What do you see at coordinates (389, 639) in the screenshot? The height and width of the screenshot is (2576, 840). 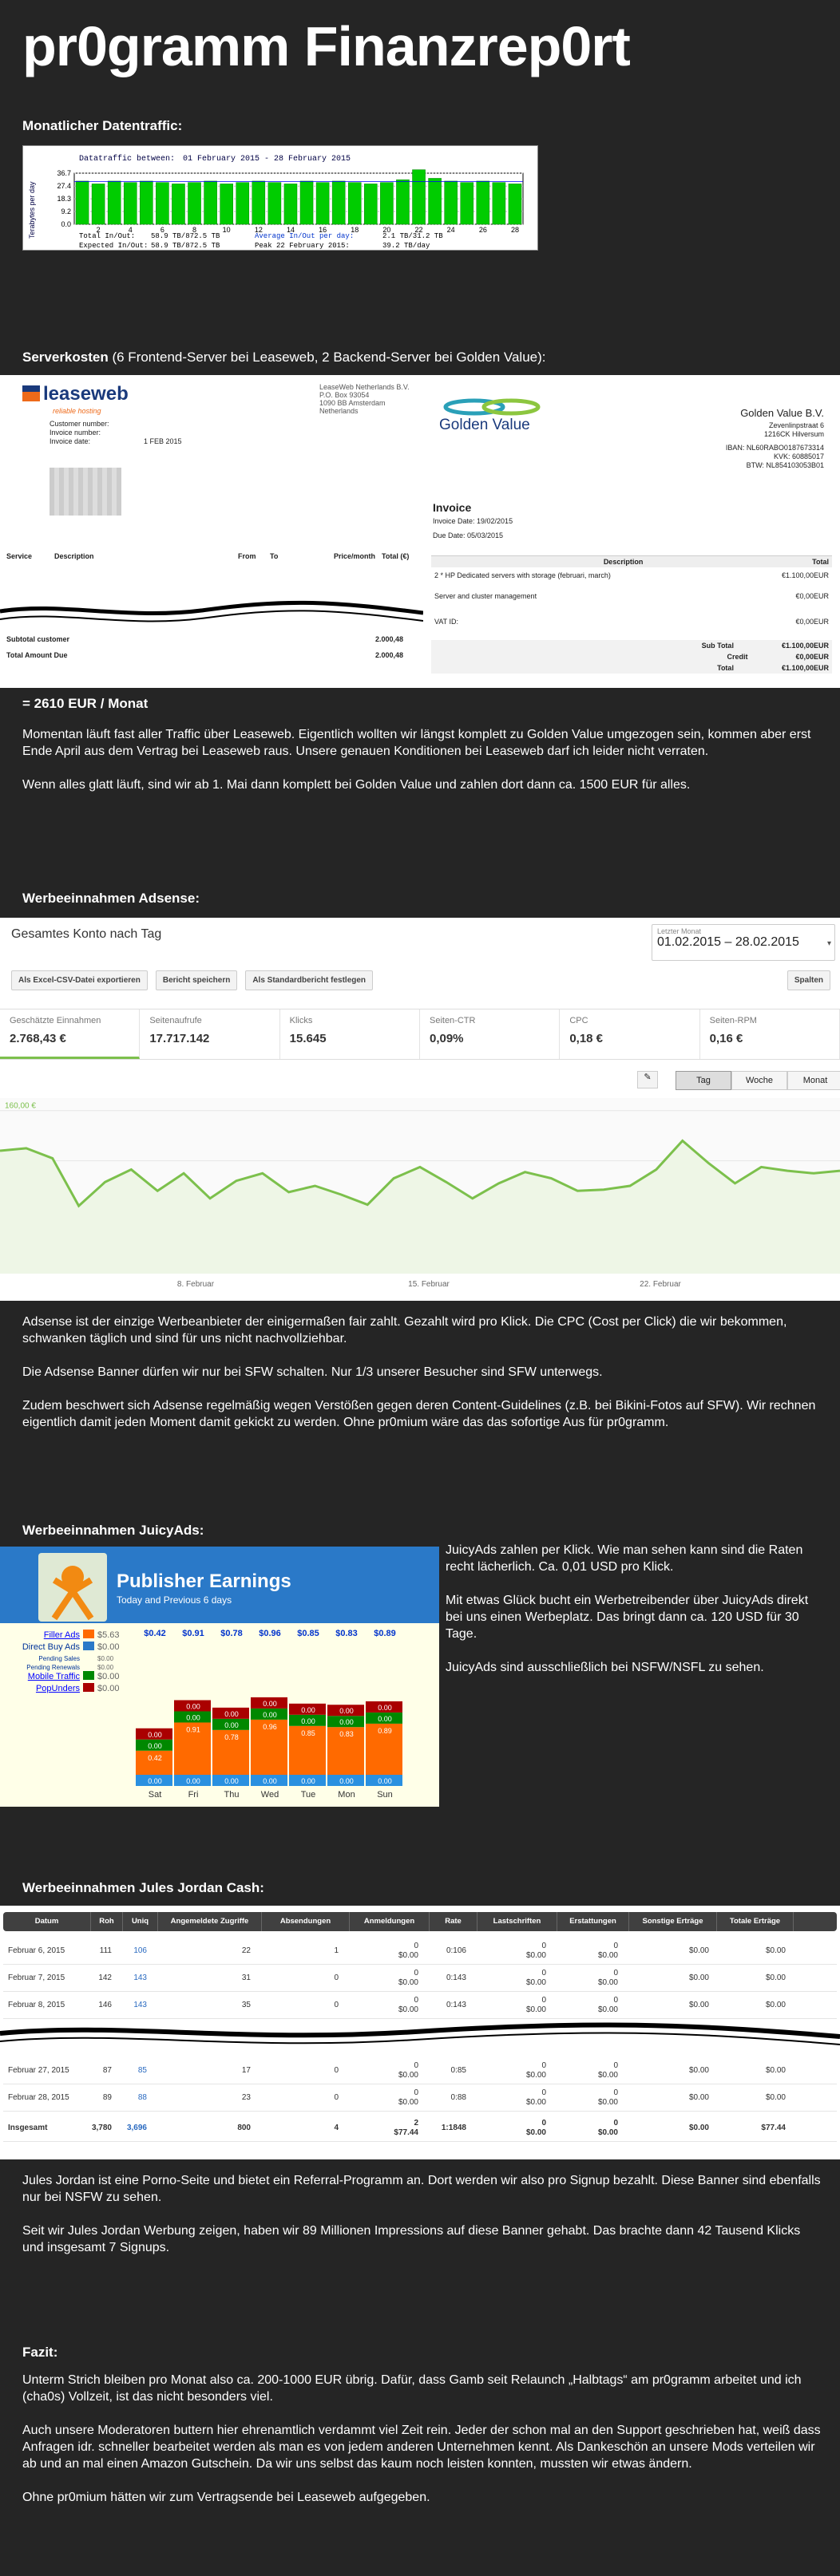 I see `subtotal-value: 2.000,48` at bounding box center [389, 639].